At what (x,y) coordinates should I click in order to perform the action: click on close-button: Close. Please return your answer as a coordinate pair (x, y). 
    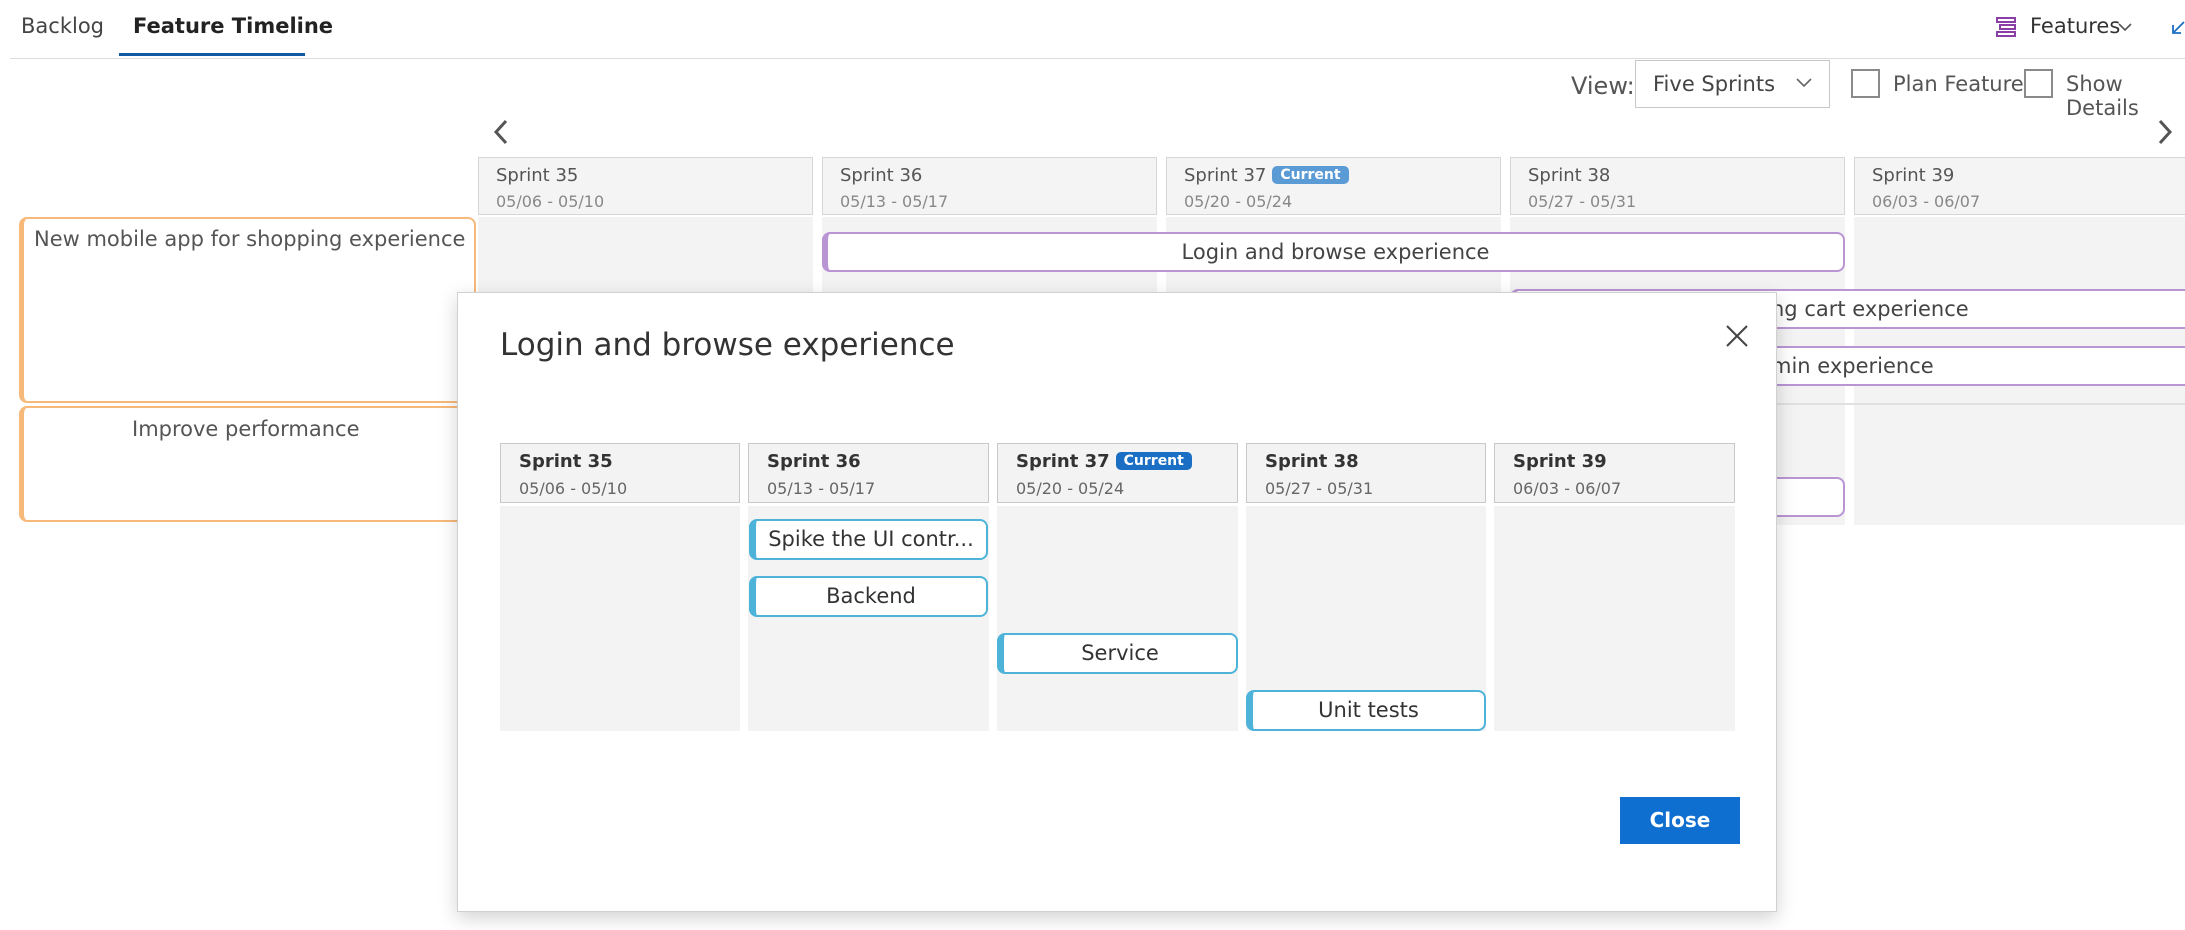
    Looking at the image, I should click on (1680, 820).